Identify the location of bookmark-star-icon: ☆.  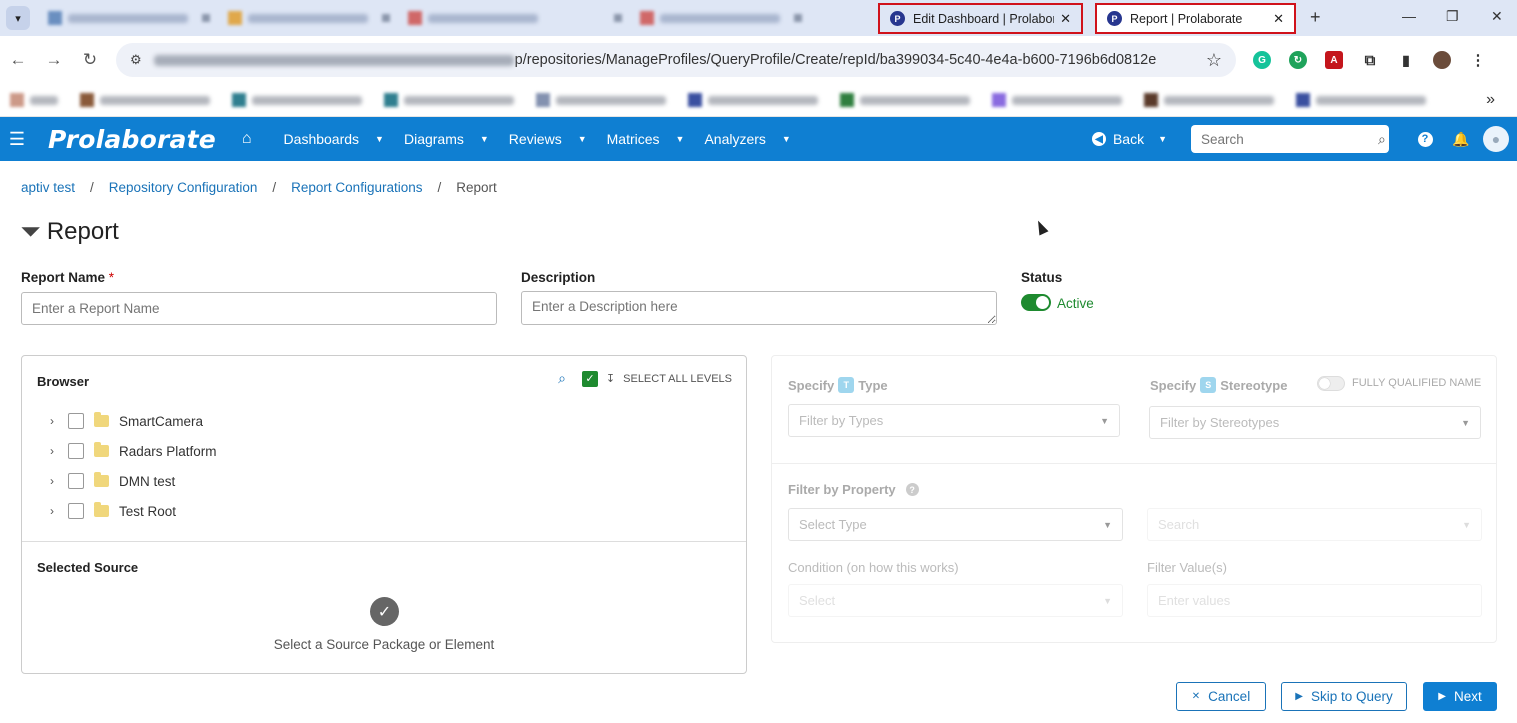
(1214, 60).